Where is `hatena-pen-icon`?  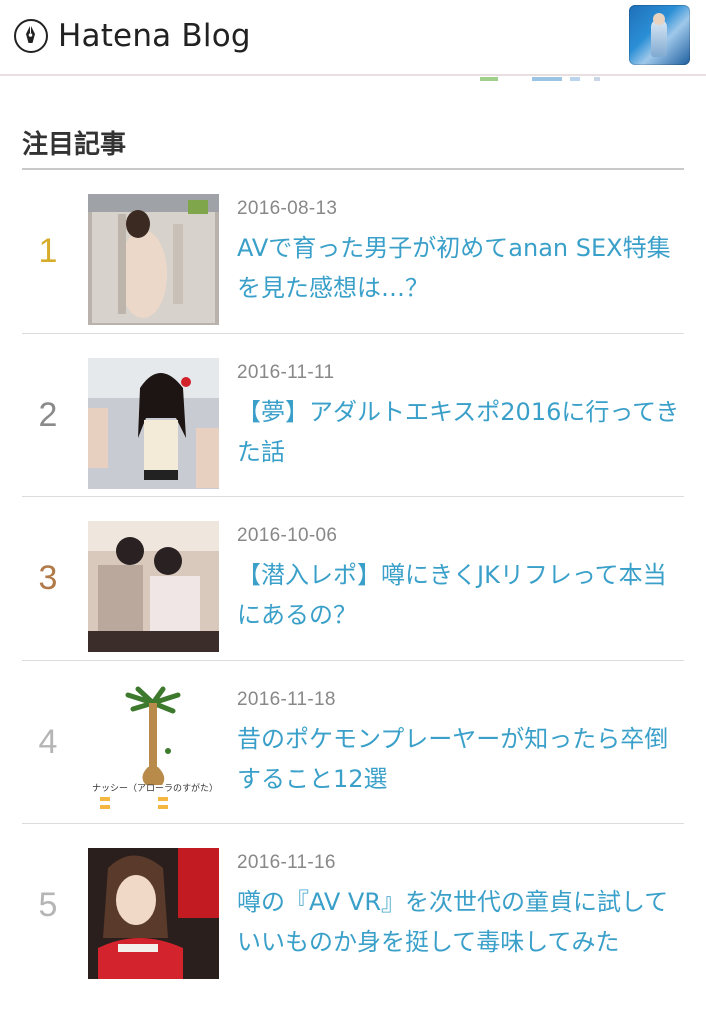
hatena-pen-icon is located at coordinates (31, 36).